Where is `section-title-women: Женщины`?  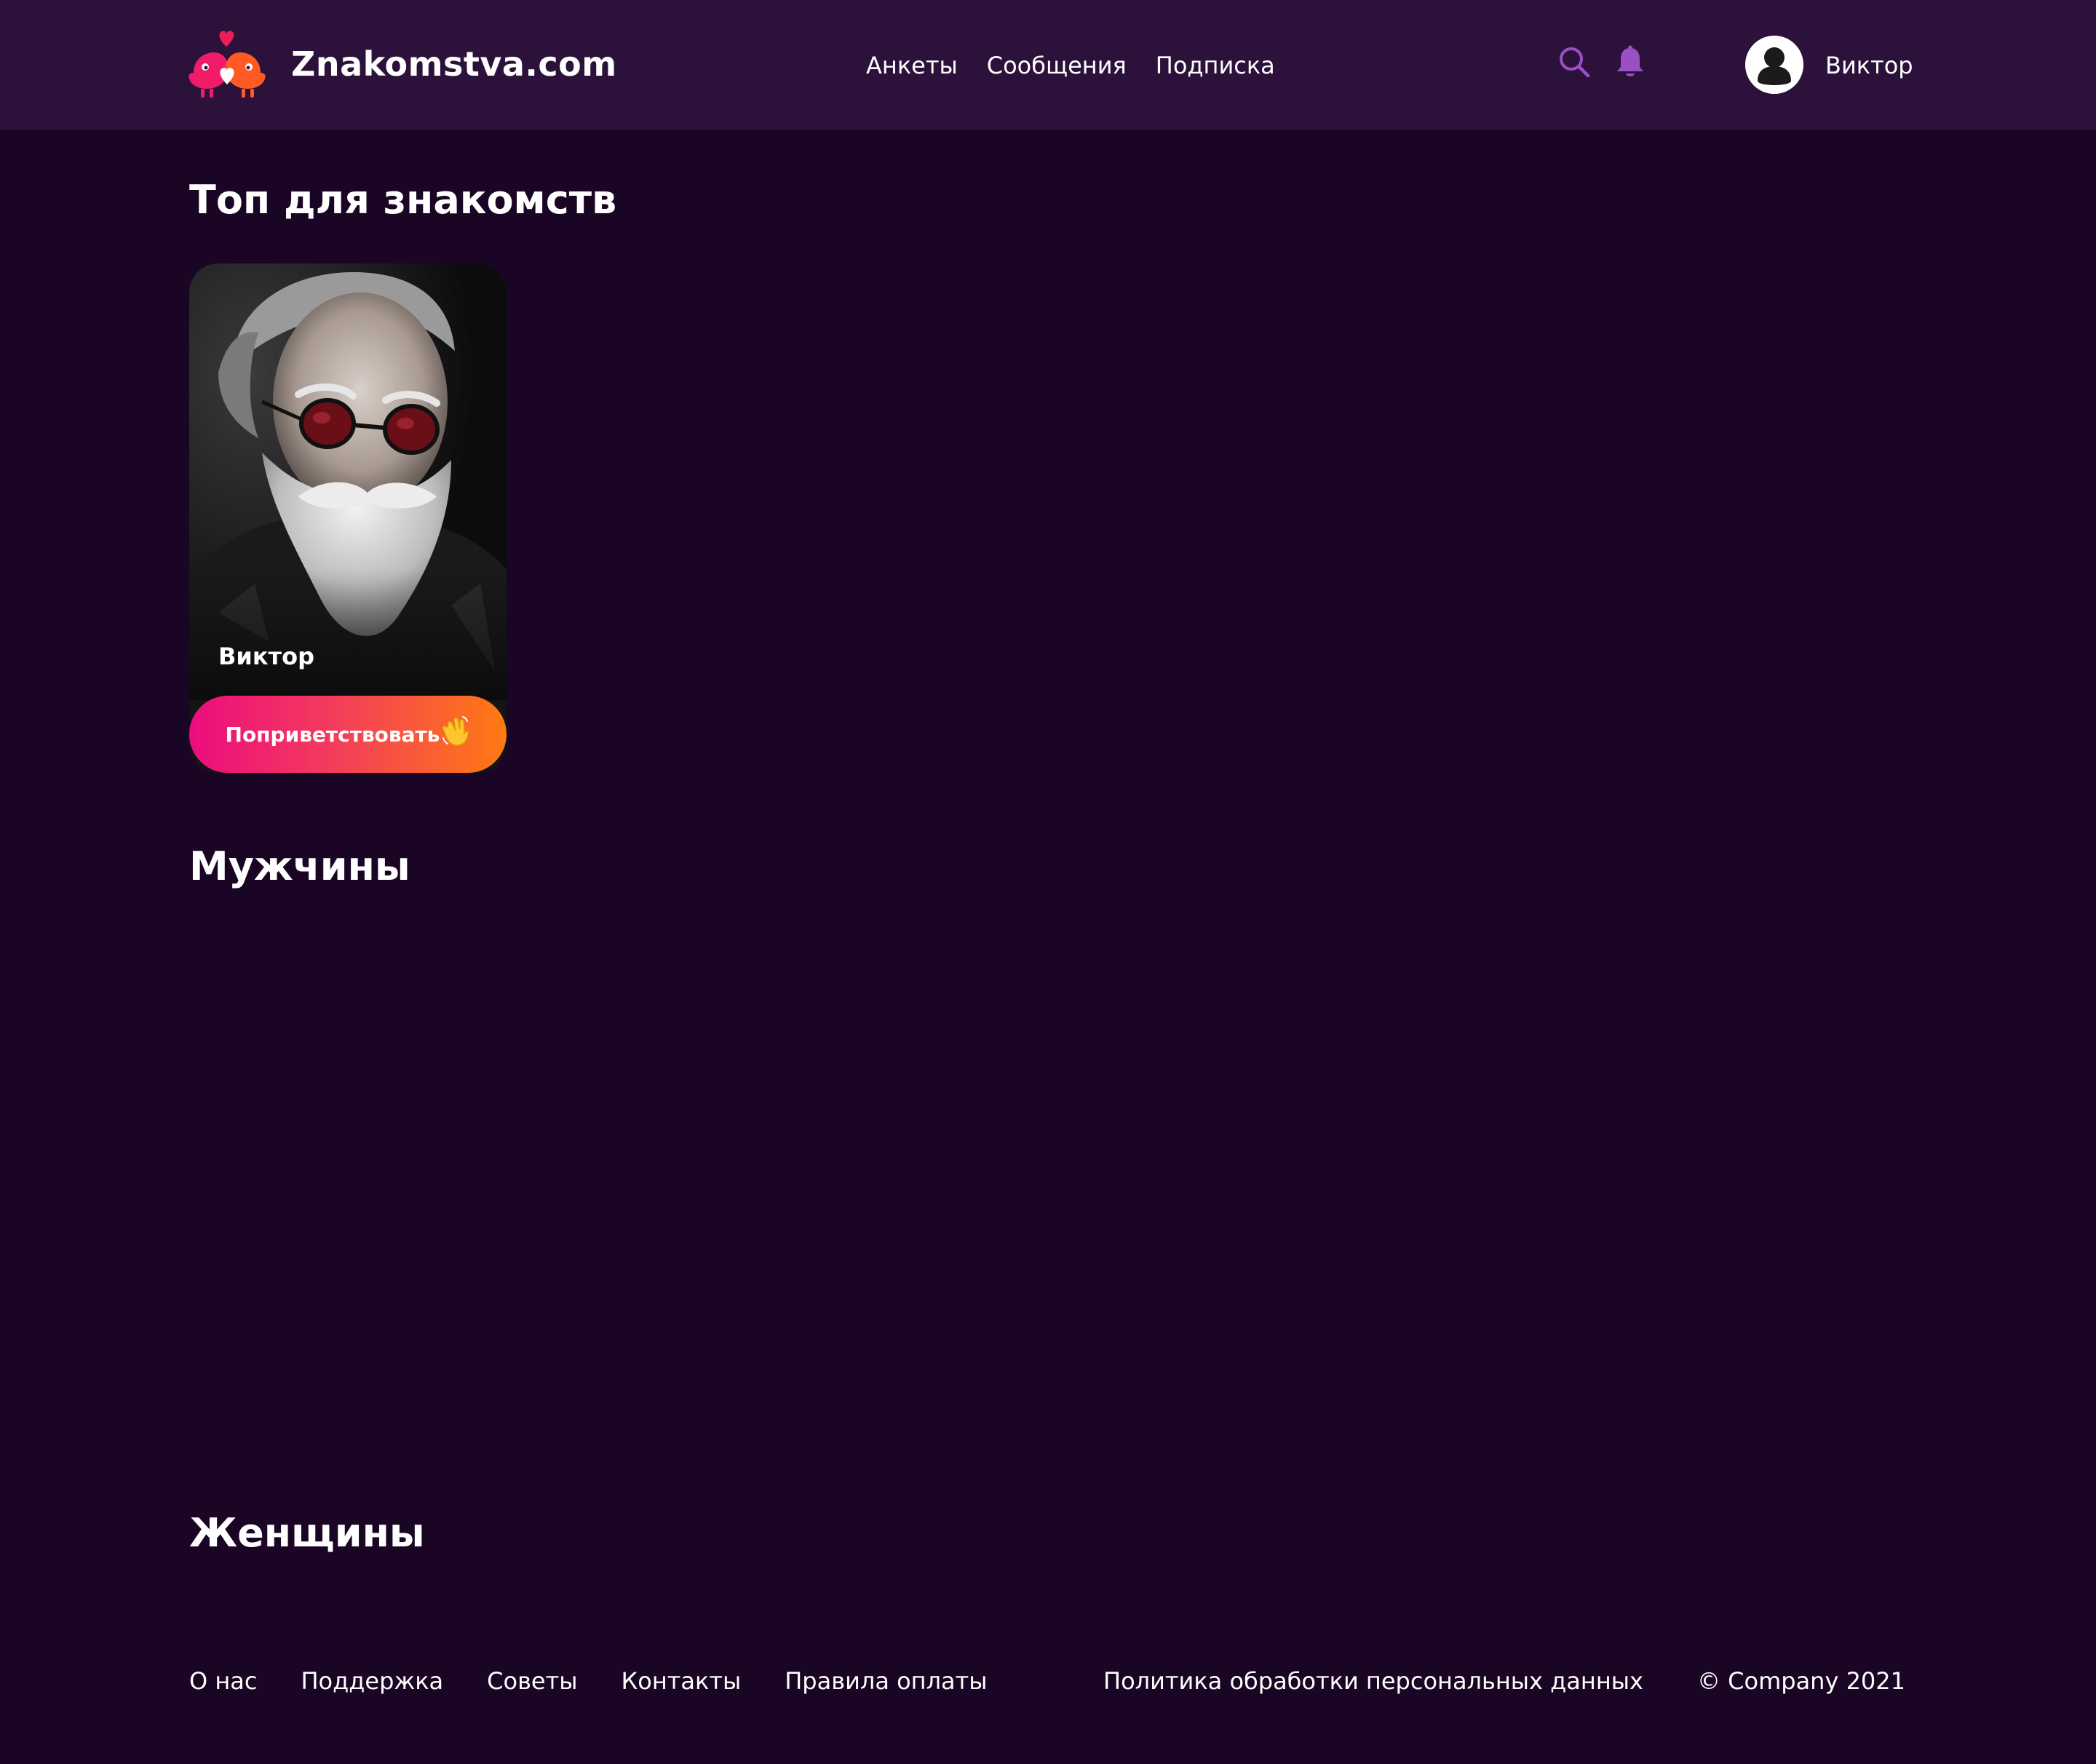 section-title-women: Женщины is located at coordinates (307, 1533).